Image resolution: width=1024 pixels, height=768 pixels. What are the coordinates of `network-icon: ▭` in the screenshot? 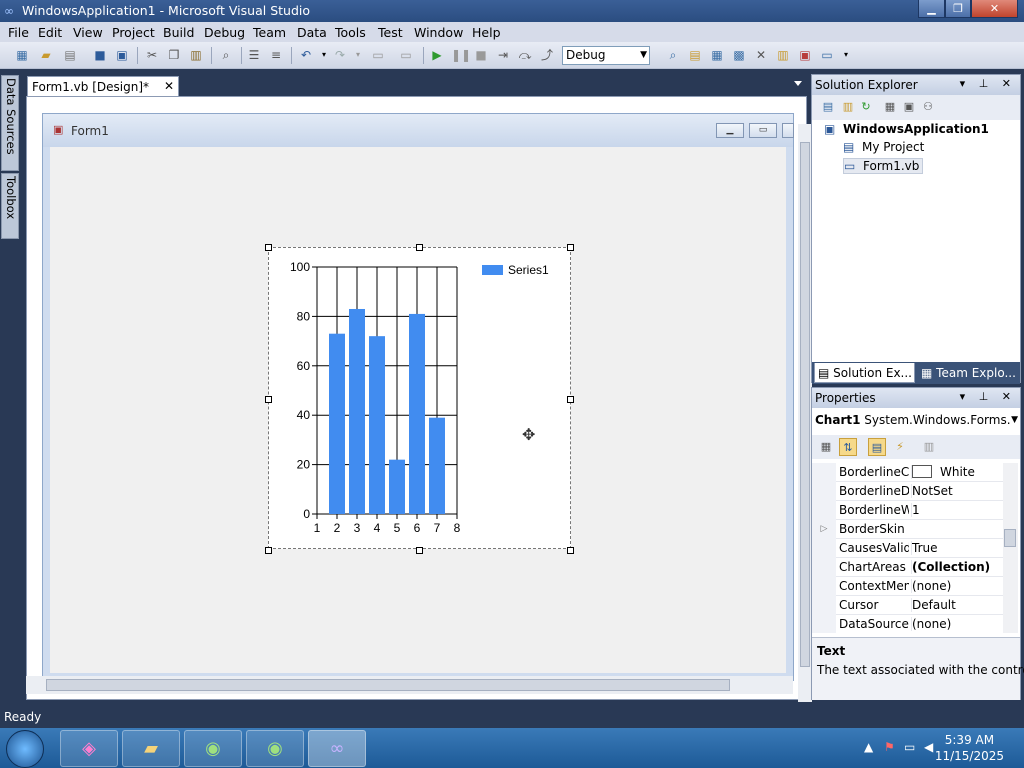 It's located at (909, 747).